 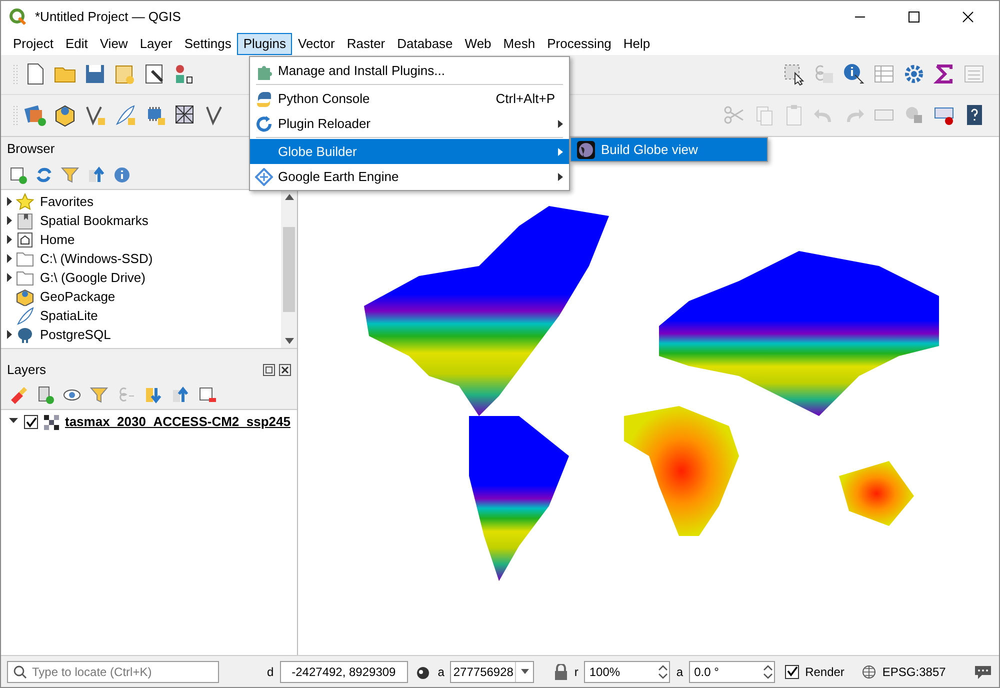 I want to click on select-features-icon, so click(x=795, y=74).